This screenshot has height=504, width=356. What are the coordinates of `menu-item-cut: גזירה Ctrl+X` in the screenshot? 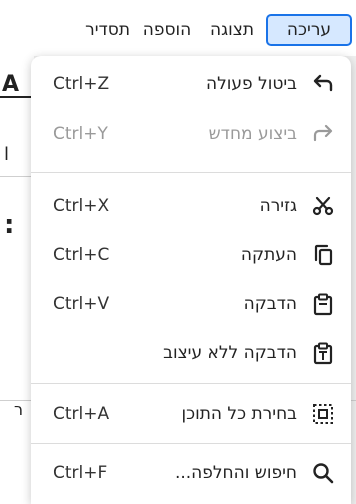 It's located at (191, 206).